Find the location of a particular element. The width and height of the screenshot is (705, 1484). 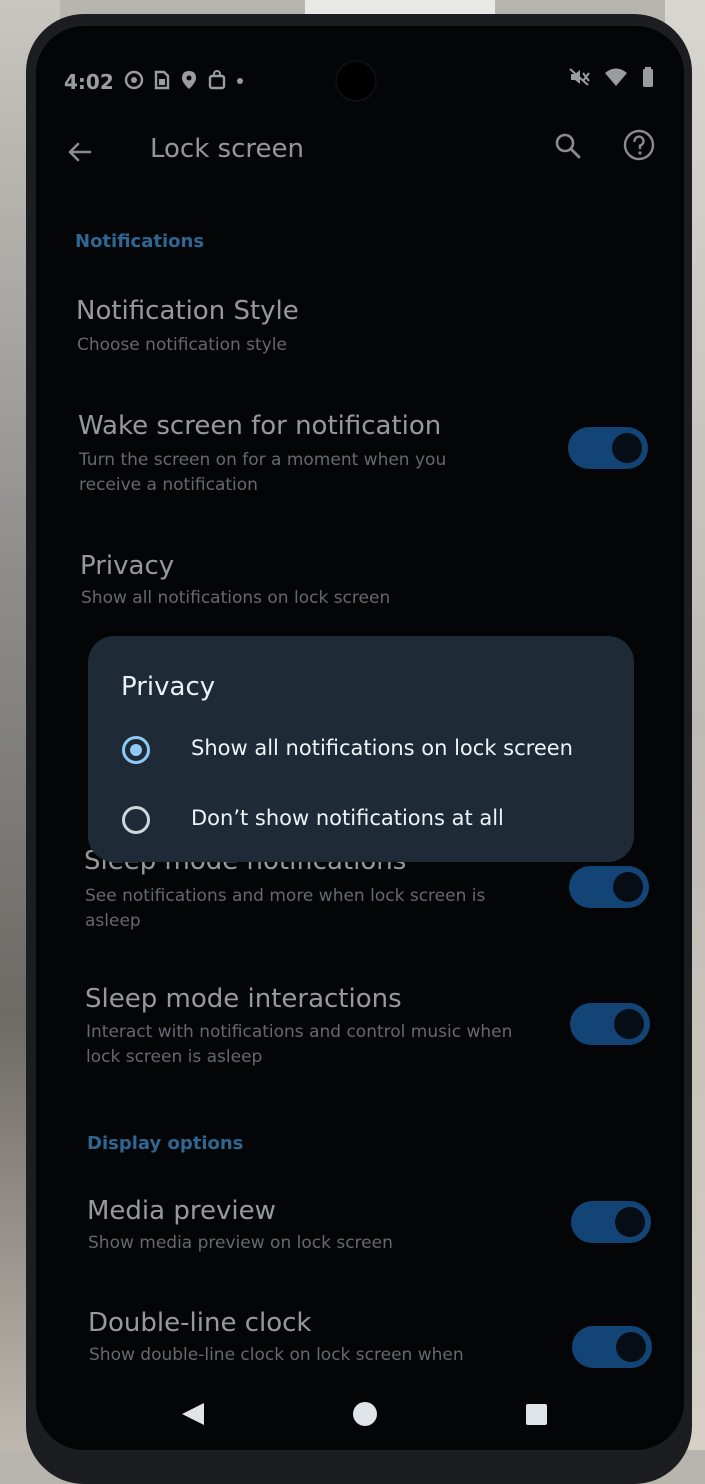

radio-selected-icon is located at coordinates (136, 750).